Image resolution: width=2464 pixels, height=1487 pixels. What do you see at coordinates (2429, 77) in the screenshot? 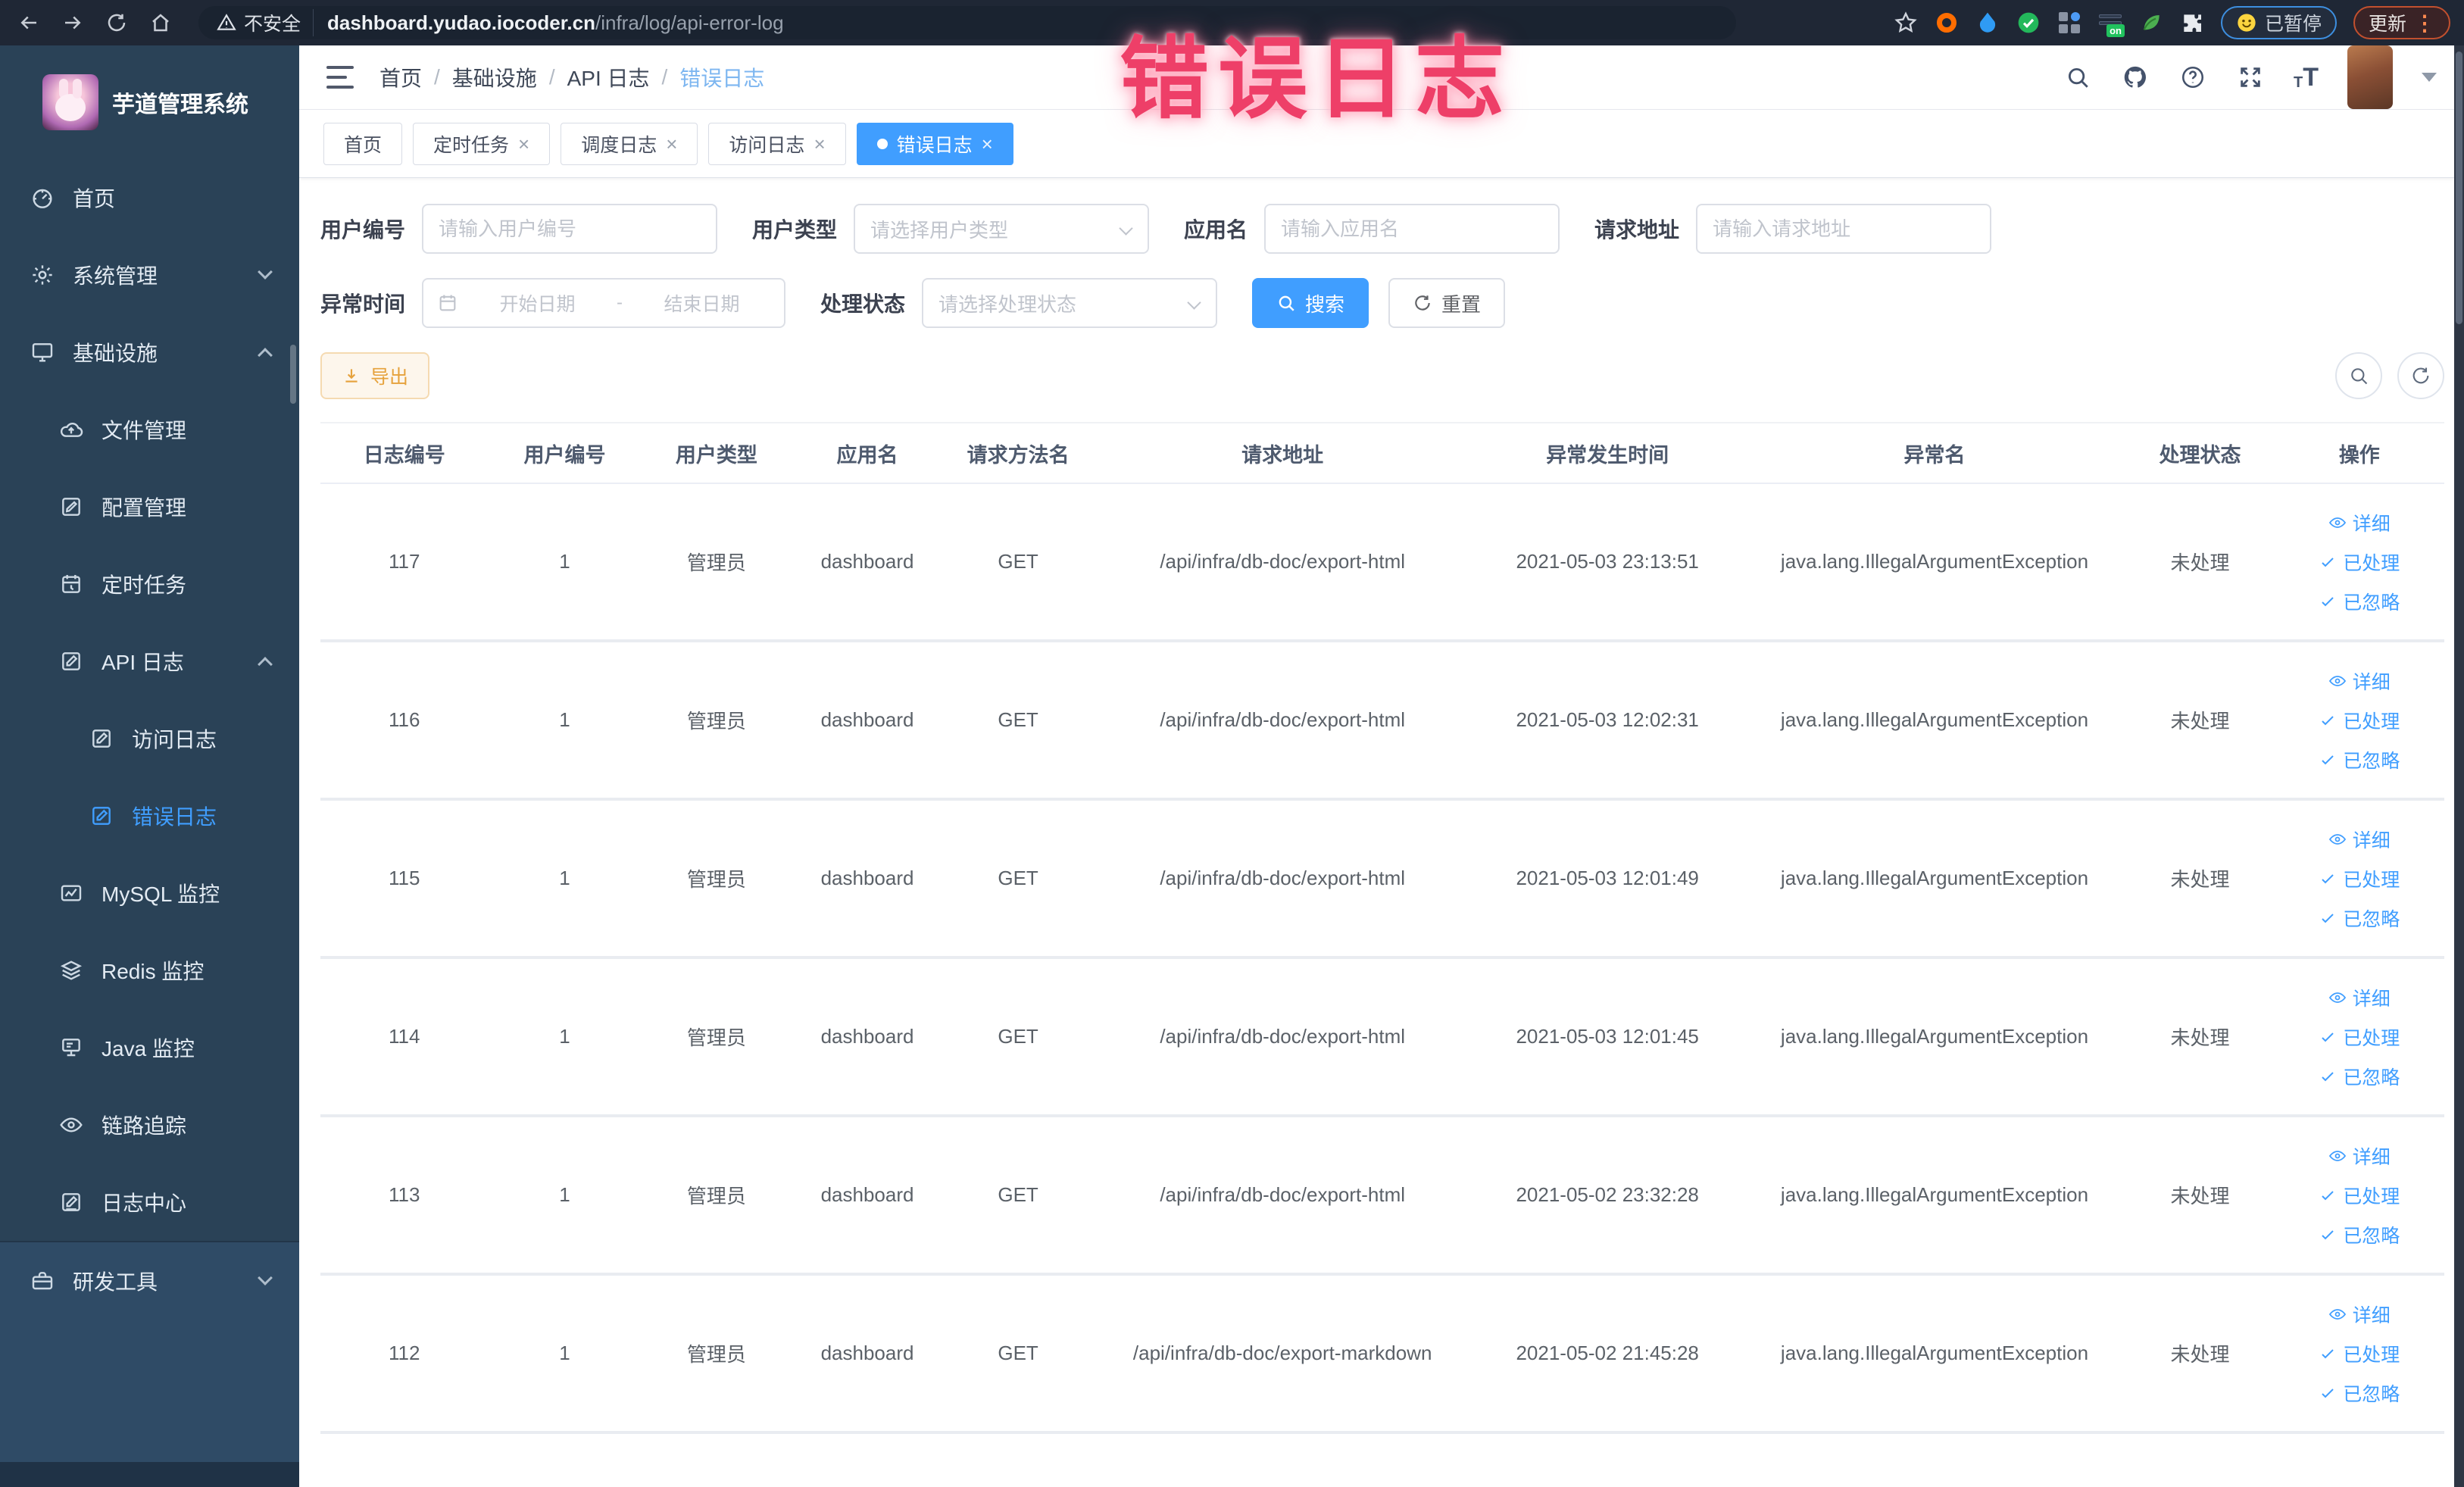
I see `user-menu-caret-icon` at bounding box center [2429, 77].